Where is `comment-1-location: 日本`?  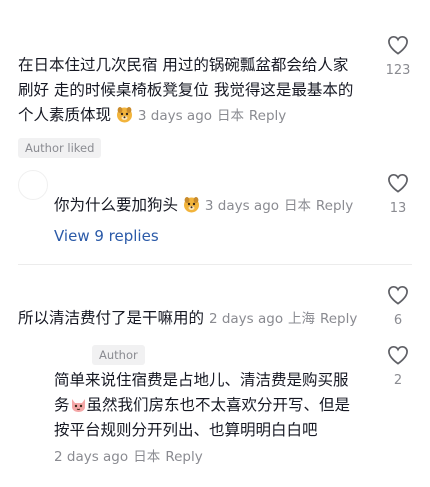 comment-1-location: 日本 is located at coordinates (230, 116).